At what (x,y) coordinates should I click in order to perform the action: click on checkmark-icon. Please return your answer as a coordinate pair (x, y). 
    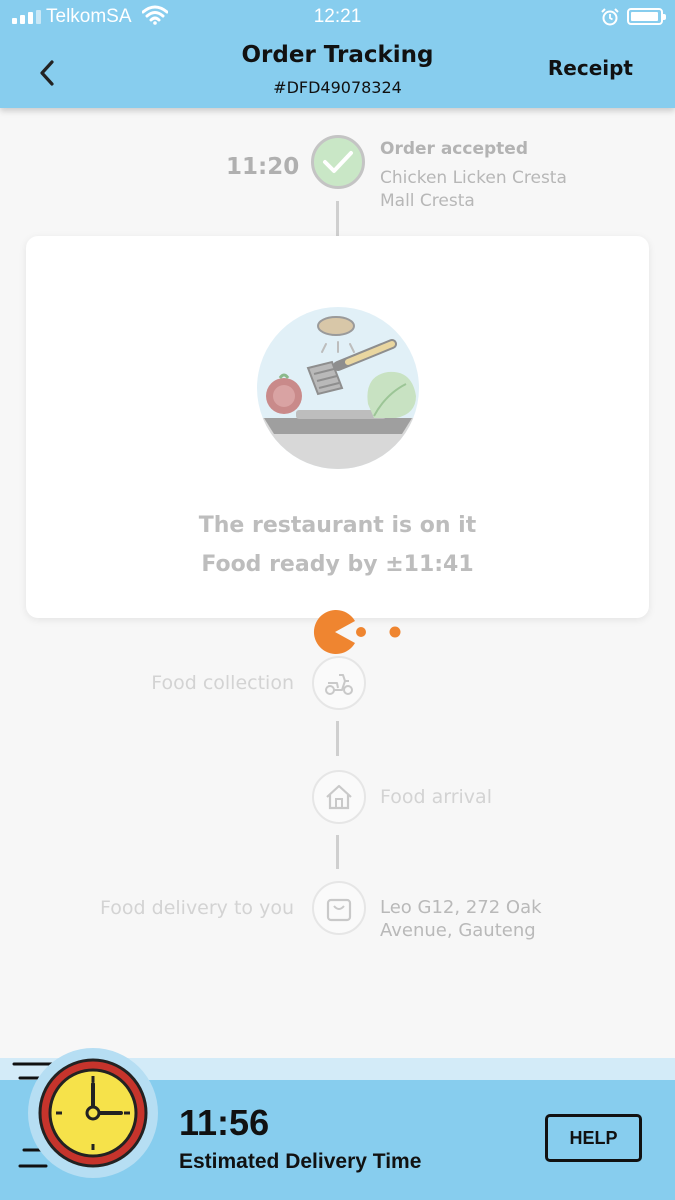
    Looking at the image, I should click on (338, 162).